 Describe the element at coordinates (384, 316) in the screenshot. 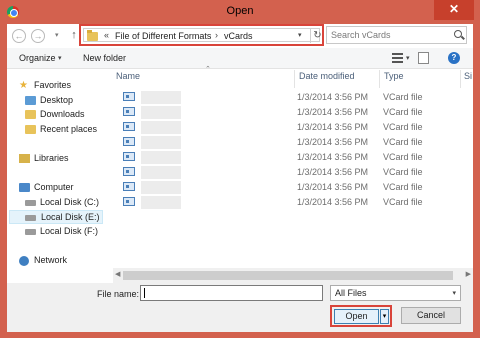

I see `open-split-dropdown: ▾` at that location.